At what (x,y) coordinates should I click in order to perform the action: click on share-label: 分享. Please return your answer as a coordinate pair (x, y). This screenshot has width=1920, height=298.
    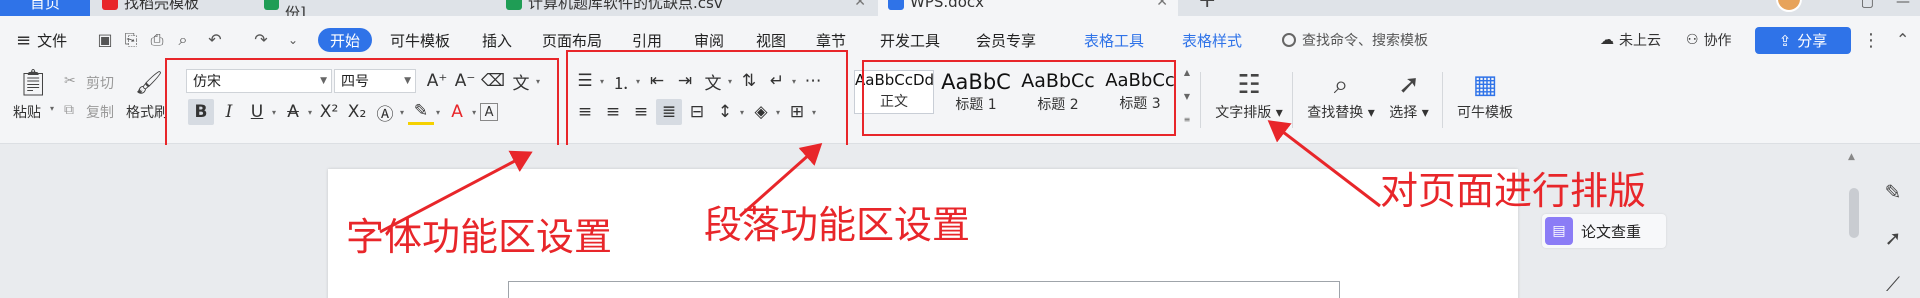
    Looking at the image, I should click on (1812, 41).